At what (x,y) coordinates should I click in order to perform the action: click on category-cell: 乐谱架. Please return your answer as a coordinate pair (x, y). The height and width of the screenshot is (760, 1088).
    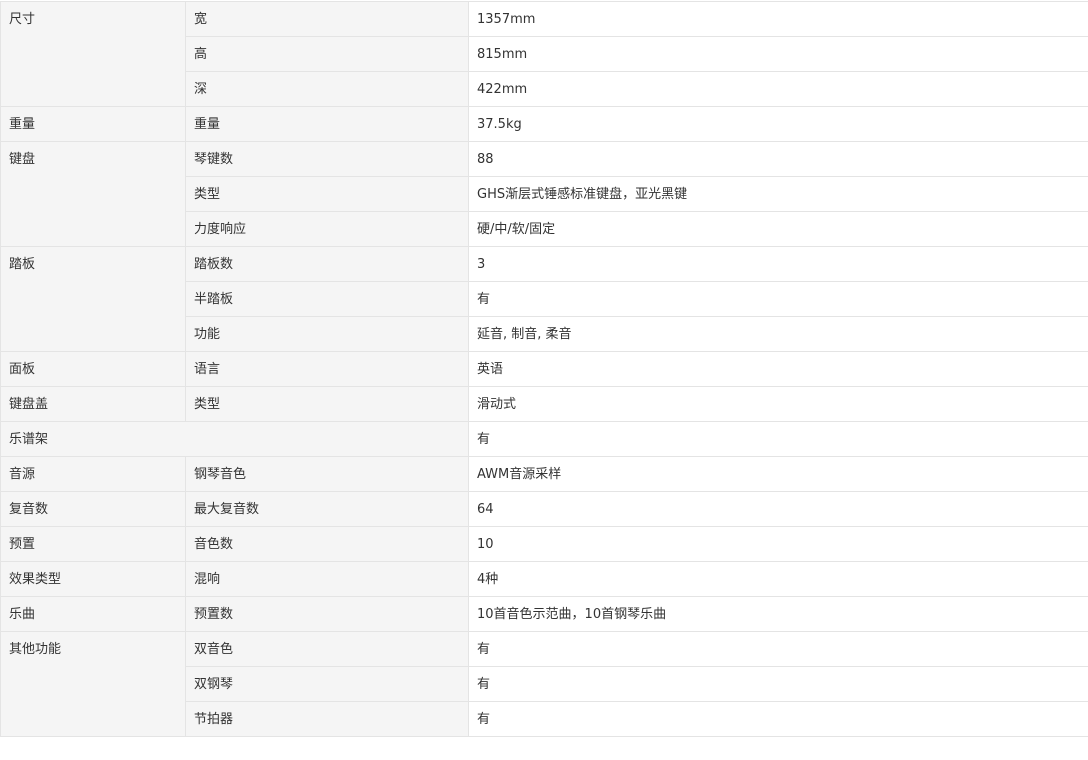
    Looking at the image, I should click on (234, 439).